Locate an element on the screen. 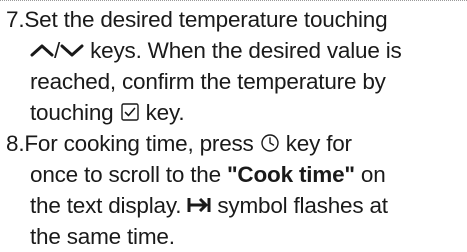 The height and width of the screenshot is (252, 467). step-8-text-3a: the text display. is located at coordinates (109, 205).